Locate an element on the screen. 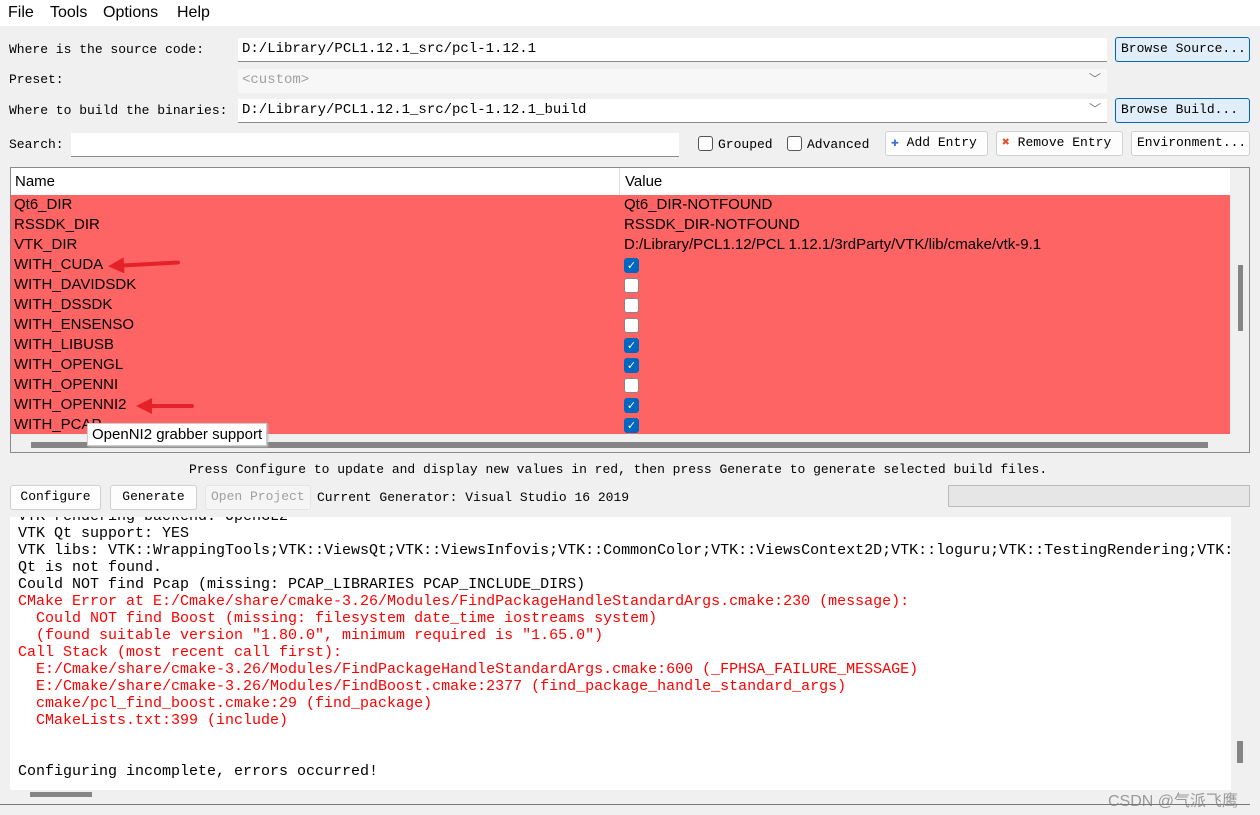 The image size is (1260, 815). grouped-checkbox: Grouped is located at coordinates (735, 144).